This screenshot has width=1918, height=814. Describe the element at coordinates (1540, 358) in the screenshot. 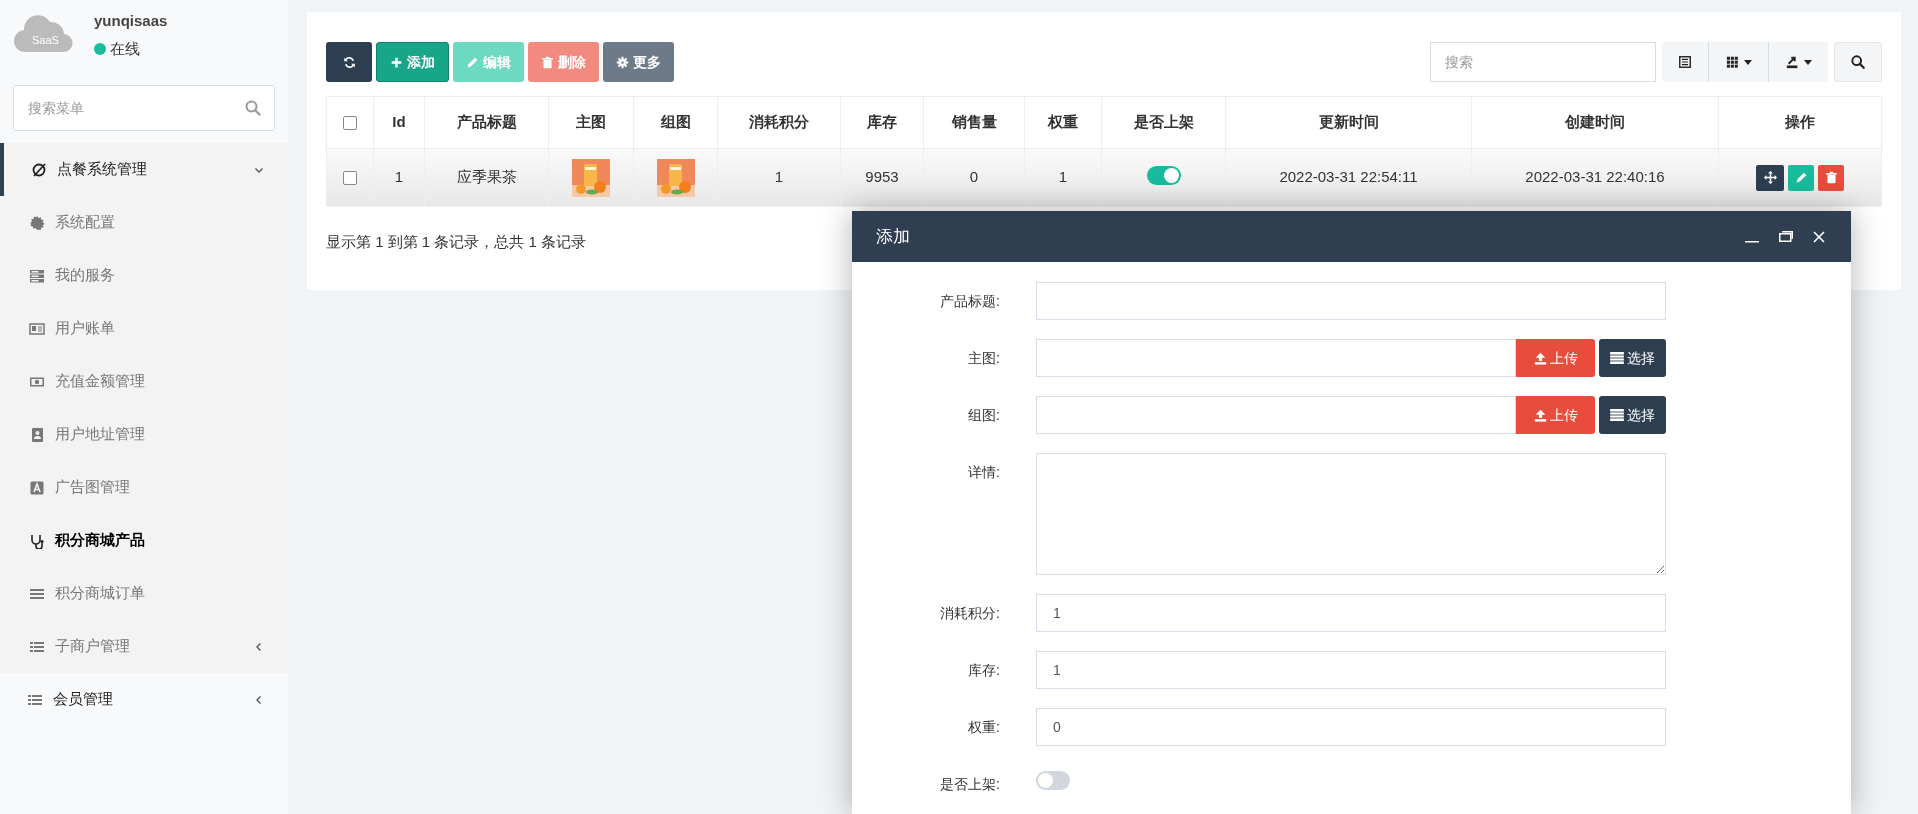

I see `upload-icon` at that location.